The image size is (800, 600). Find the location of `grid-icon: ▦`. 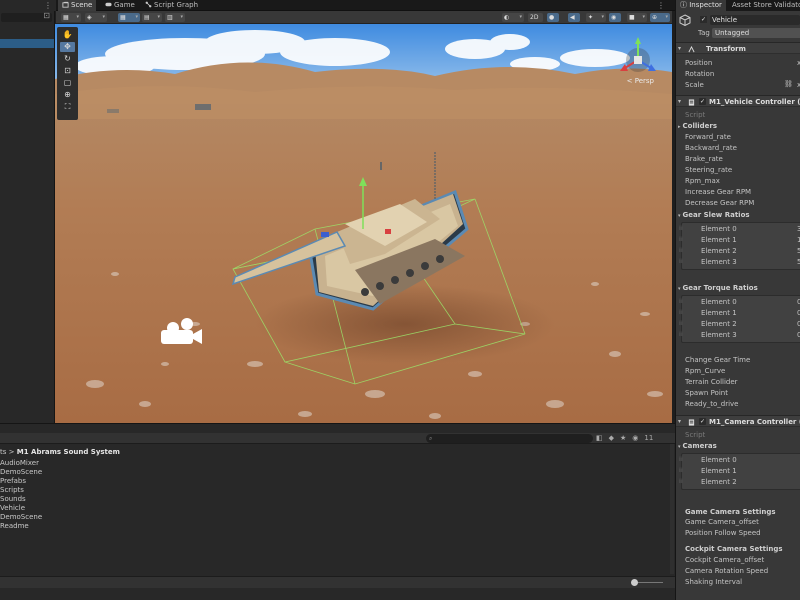

grid-icon: ▦ is located at coordinates (66, 17).